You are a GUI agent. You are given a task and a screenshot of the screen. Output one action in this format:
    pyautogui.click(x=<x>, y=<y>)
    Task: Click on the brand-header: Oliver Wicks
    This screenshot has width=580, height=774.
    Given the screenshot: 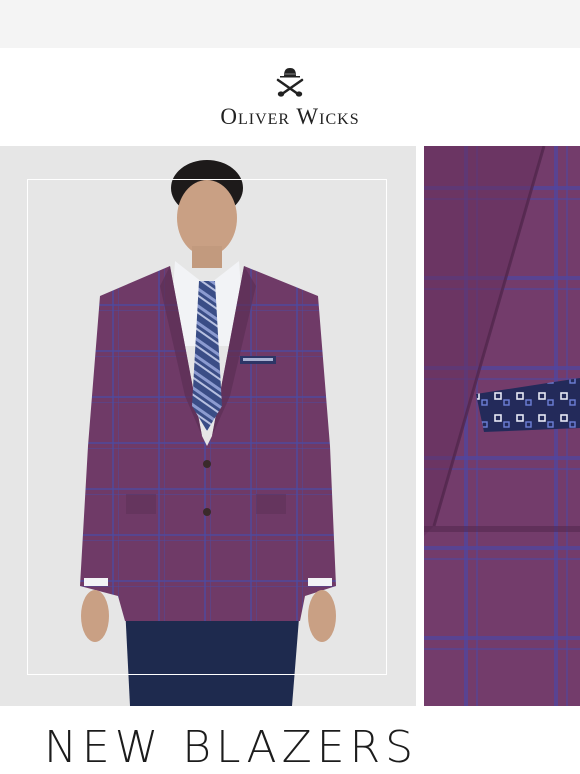 What is the action you would take?
    pyautogui.click(x=290, y=97)
    